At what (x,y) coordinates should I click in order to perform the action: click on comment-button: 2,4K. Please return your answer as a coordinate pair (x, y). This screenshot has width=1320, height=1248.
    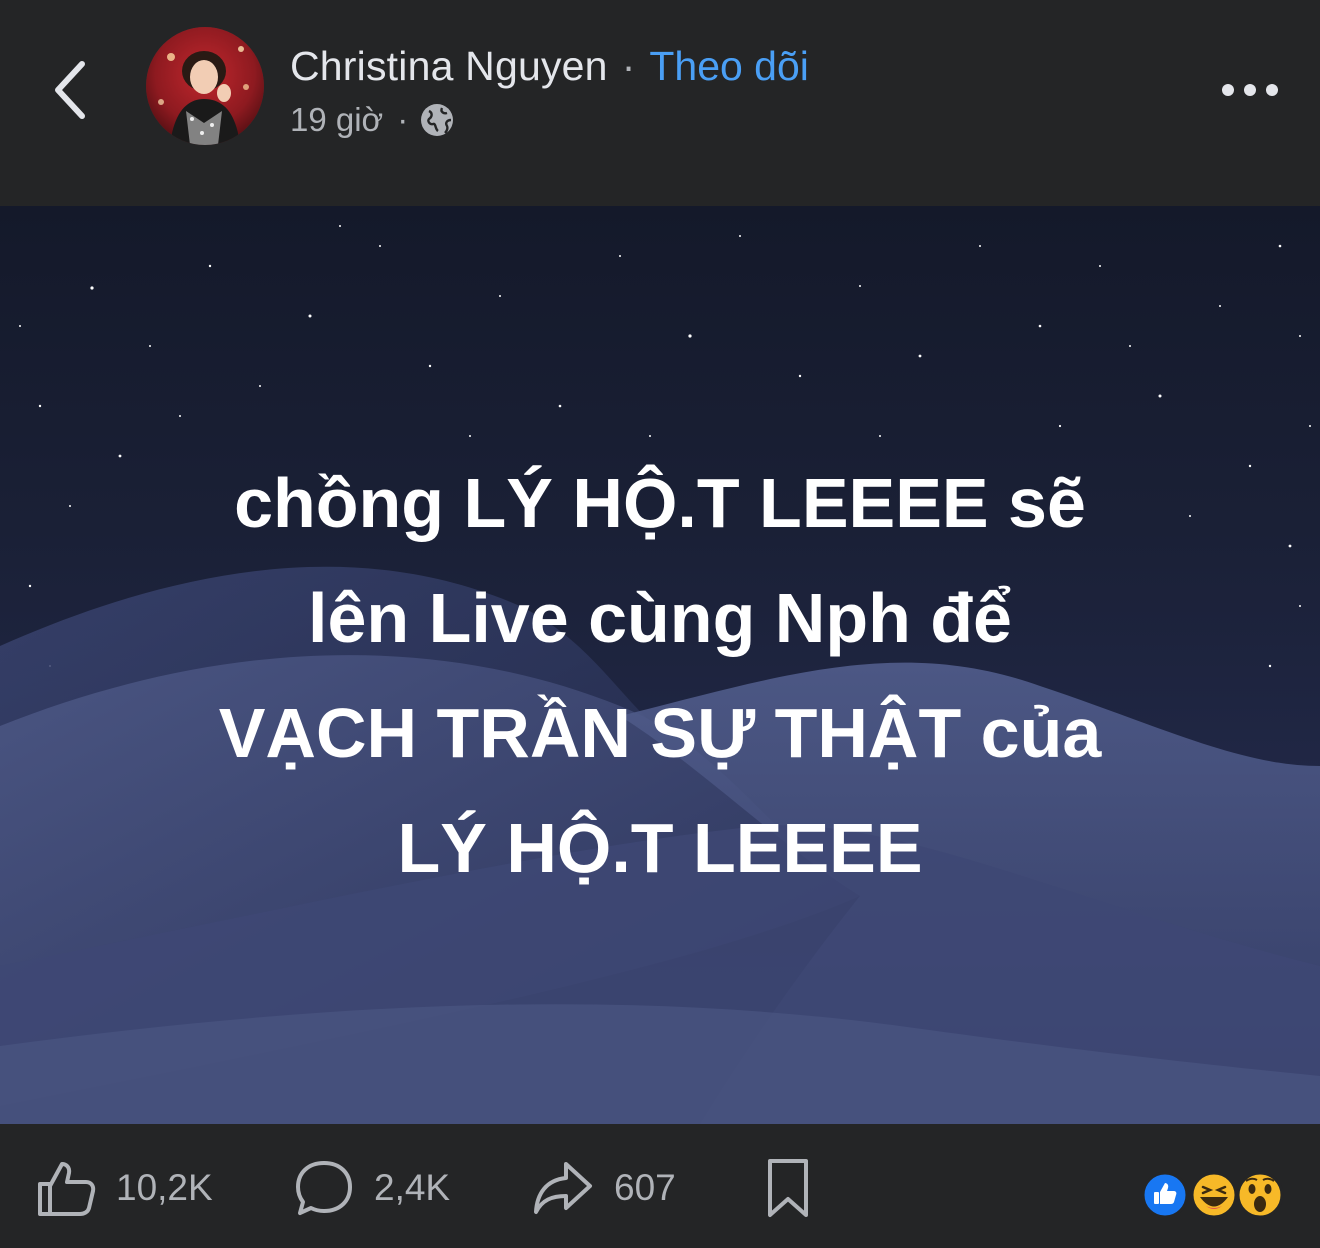
    Looking at the image, I should click on (372, 1188).